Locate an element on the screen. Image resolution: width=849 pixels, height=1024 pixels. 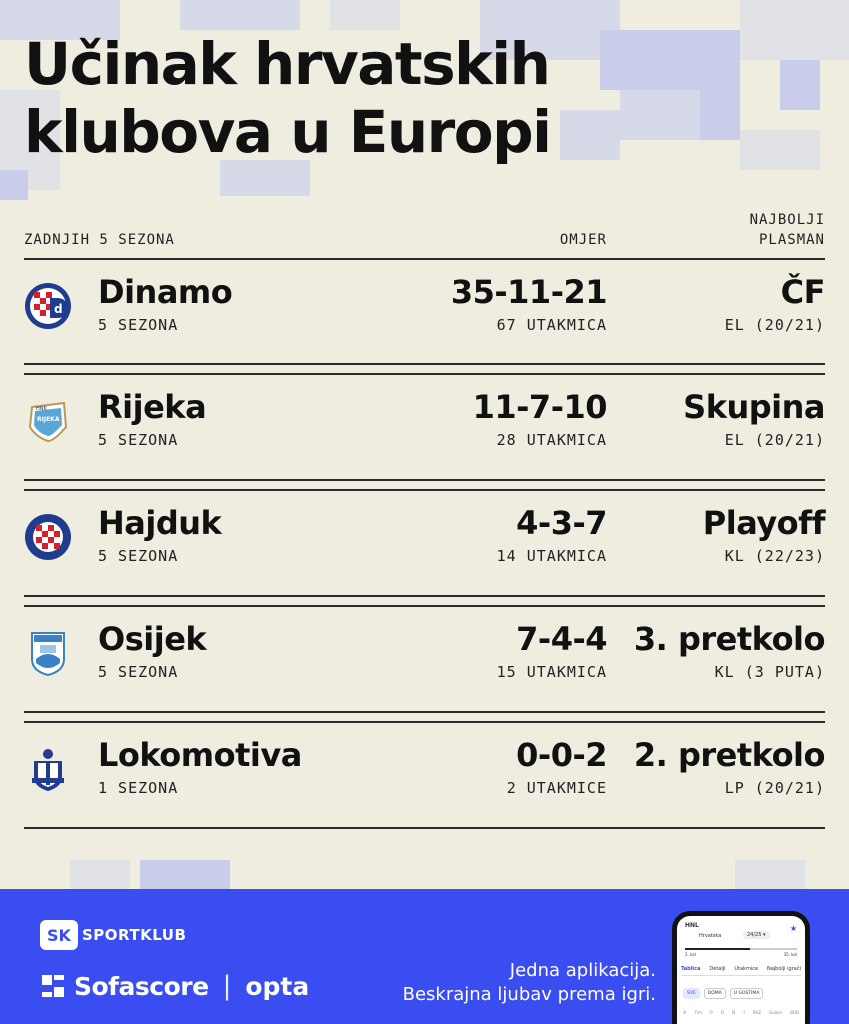
club-record: 35-11-21 is located at coordinates (529, 292).